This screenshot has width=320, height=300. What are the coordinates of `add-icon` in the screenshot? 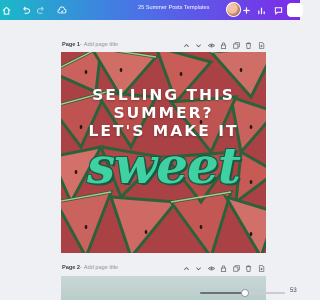 It's located at (246, 10).